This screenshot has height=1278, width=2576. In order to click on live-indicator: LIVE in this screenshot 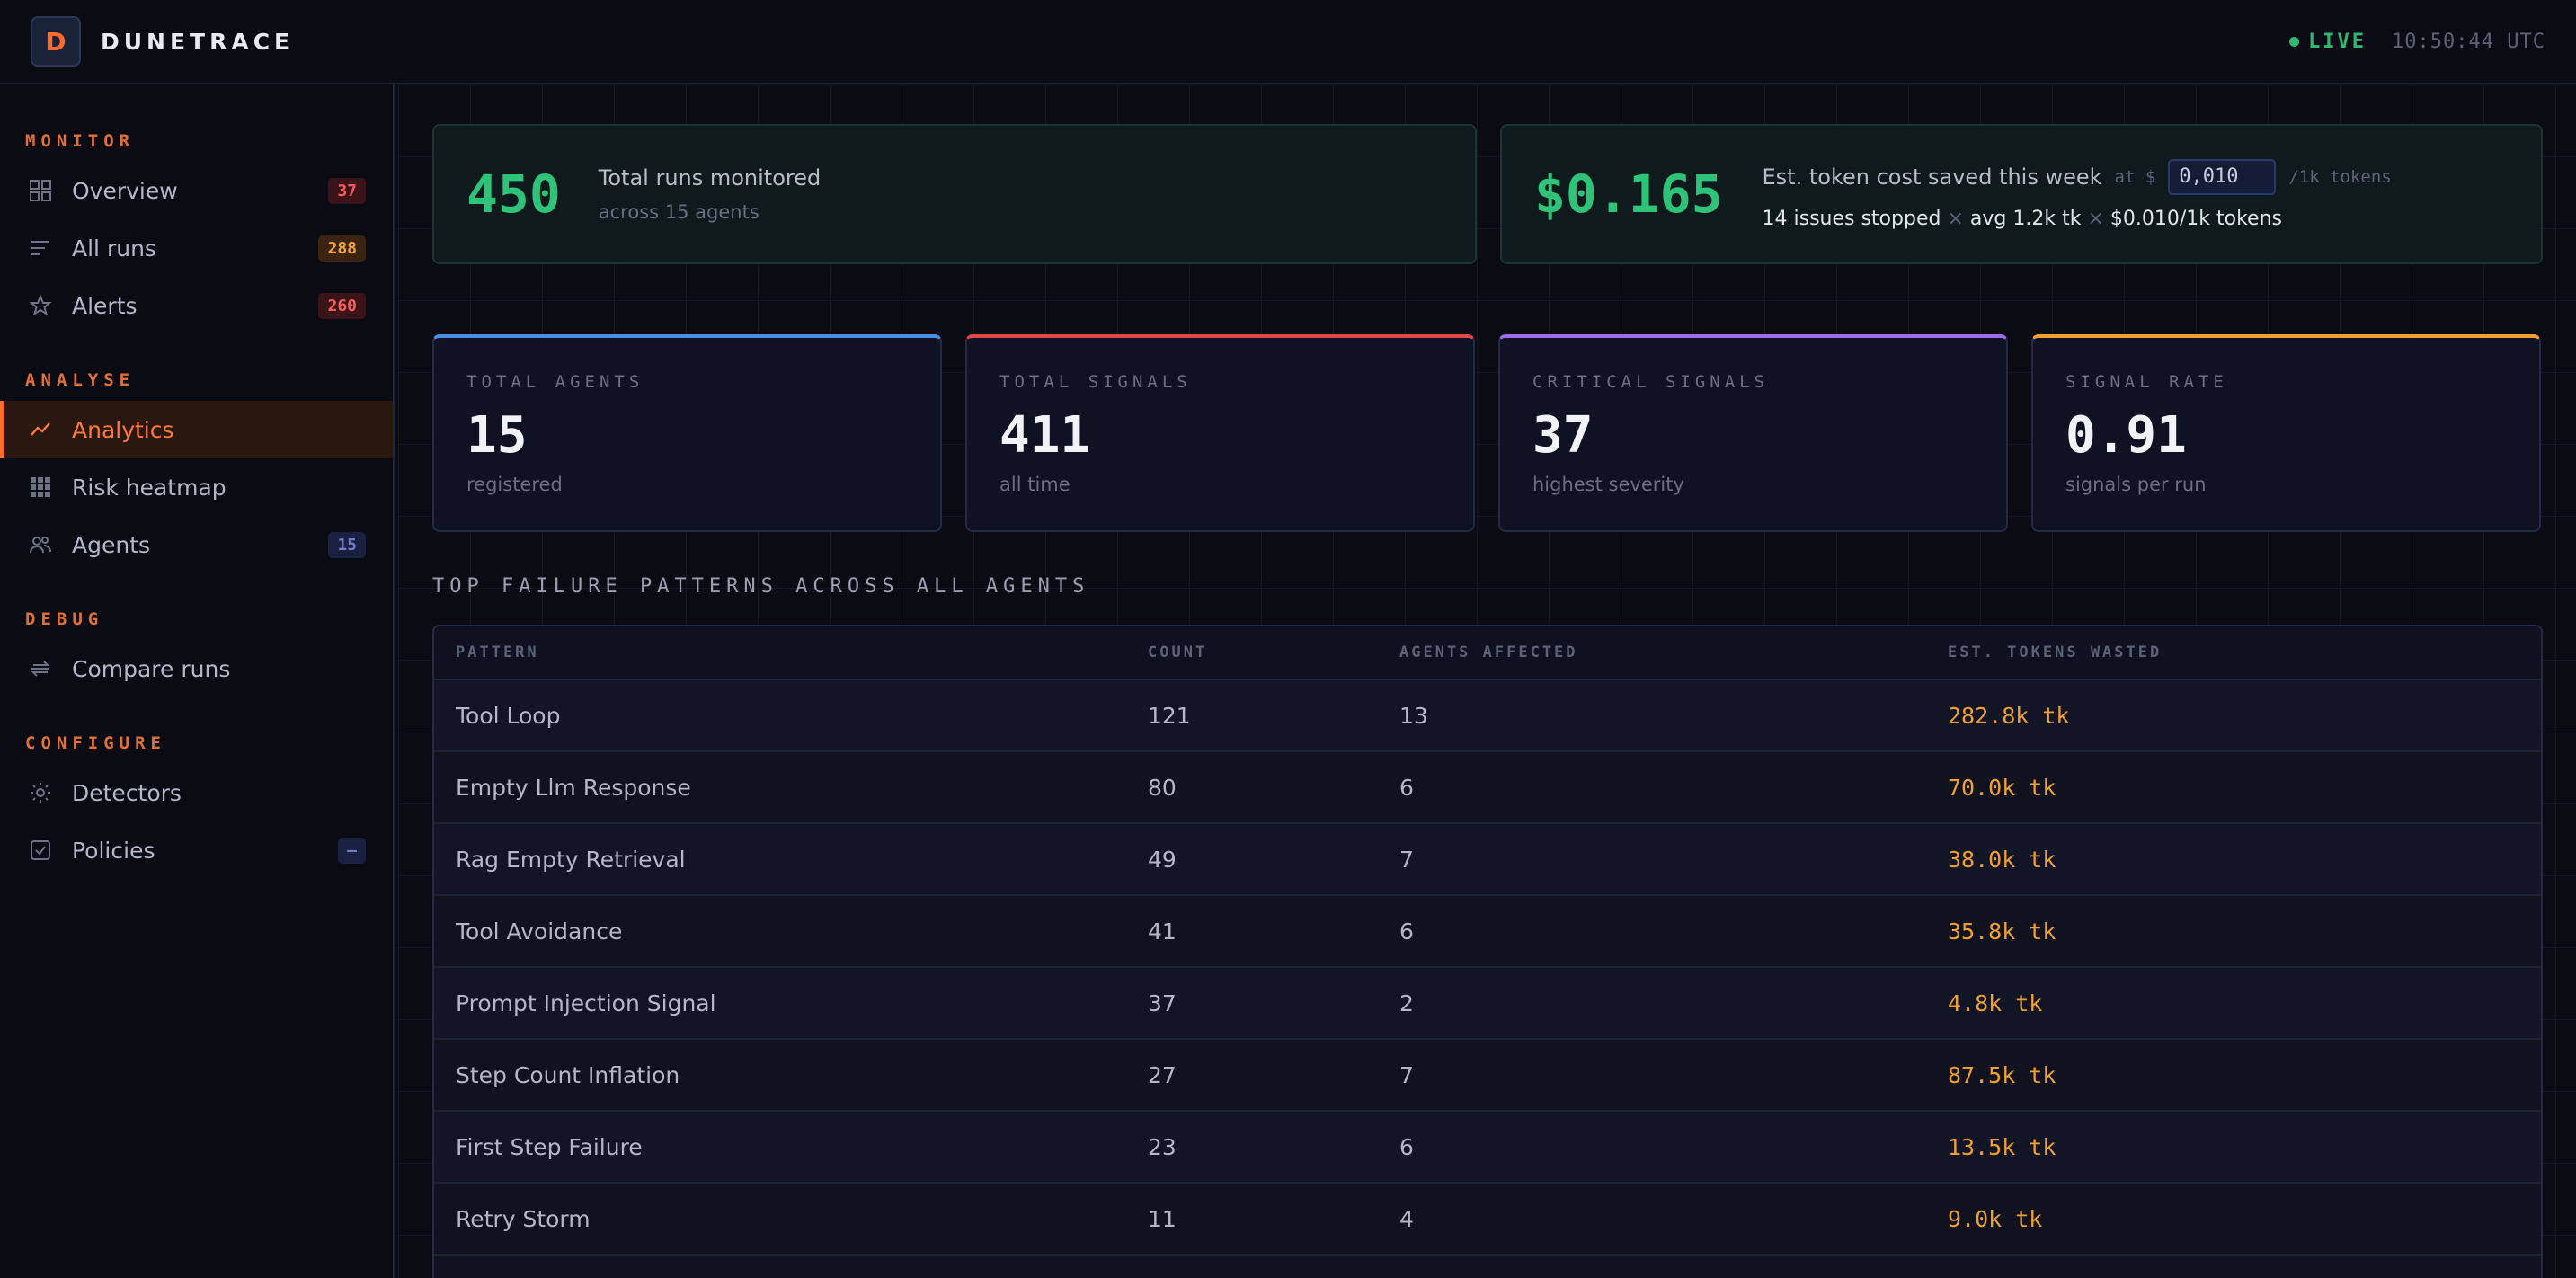, I will do `click(2328, 42)`.